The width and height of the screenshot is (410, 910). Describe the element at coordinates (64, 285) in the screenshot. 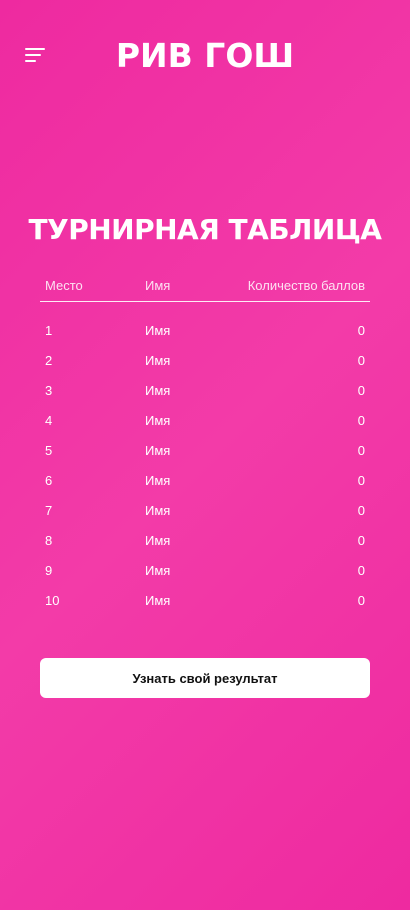

I see `column-header-place: Место` at that location.